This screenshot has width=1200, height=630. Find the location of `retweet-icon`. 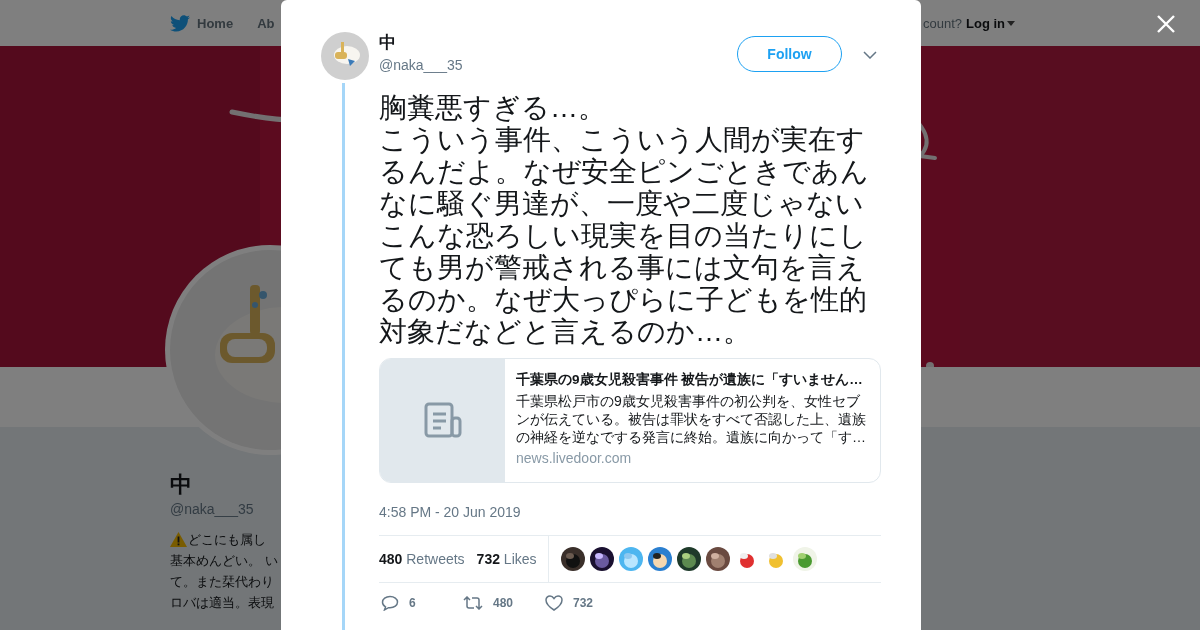

retweet-icon is located at coordinates (473, 603).